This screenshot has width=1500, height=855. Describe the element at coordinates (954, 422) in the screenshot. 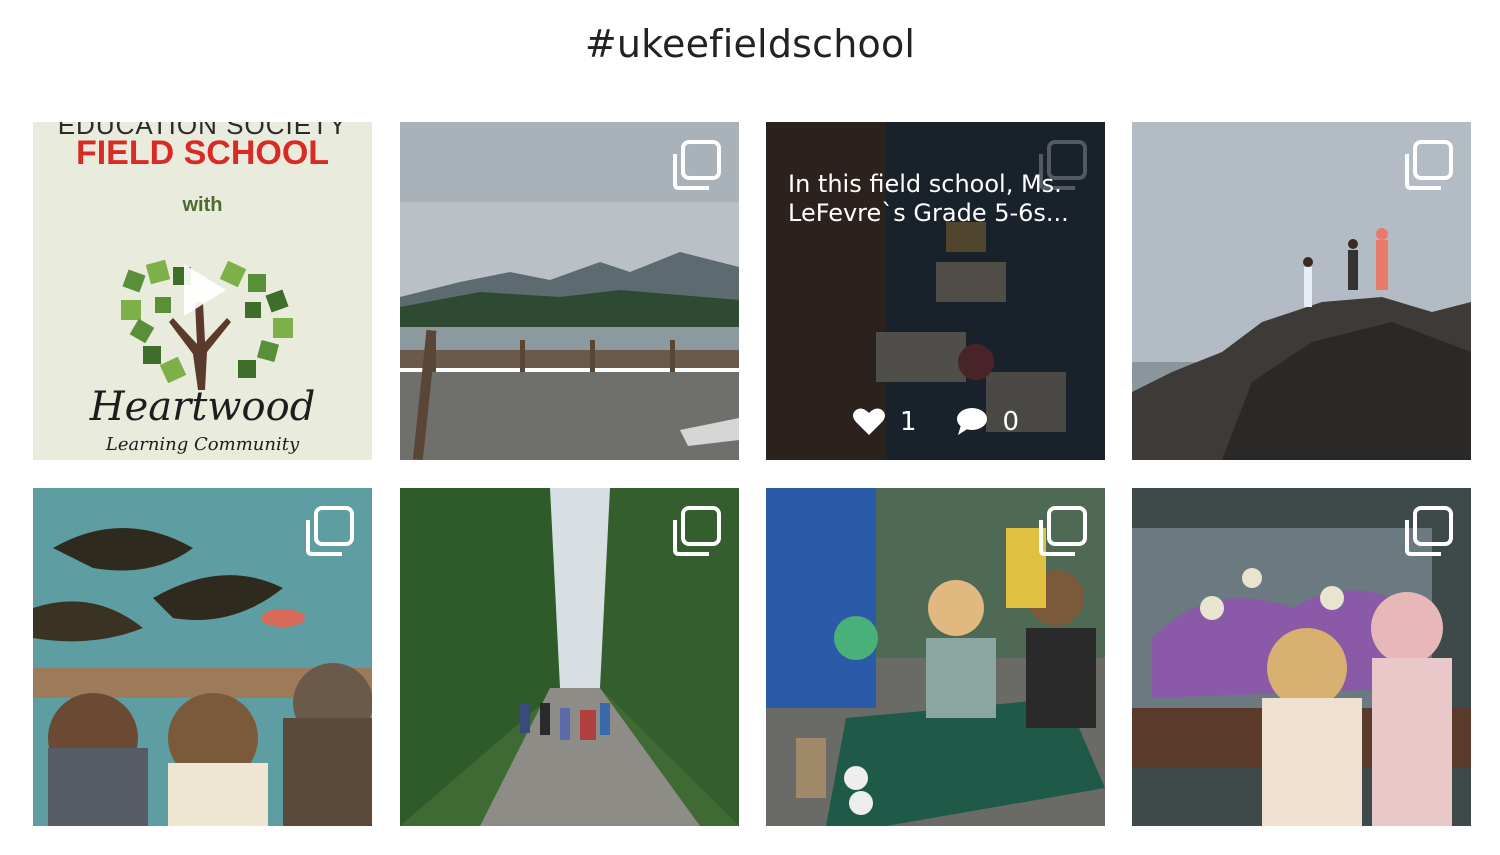

I see `post-stats: 1 0` at that location.